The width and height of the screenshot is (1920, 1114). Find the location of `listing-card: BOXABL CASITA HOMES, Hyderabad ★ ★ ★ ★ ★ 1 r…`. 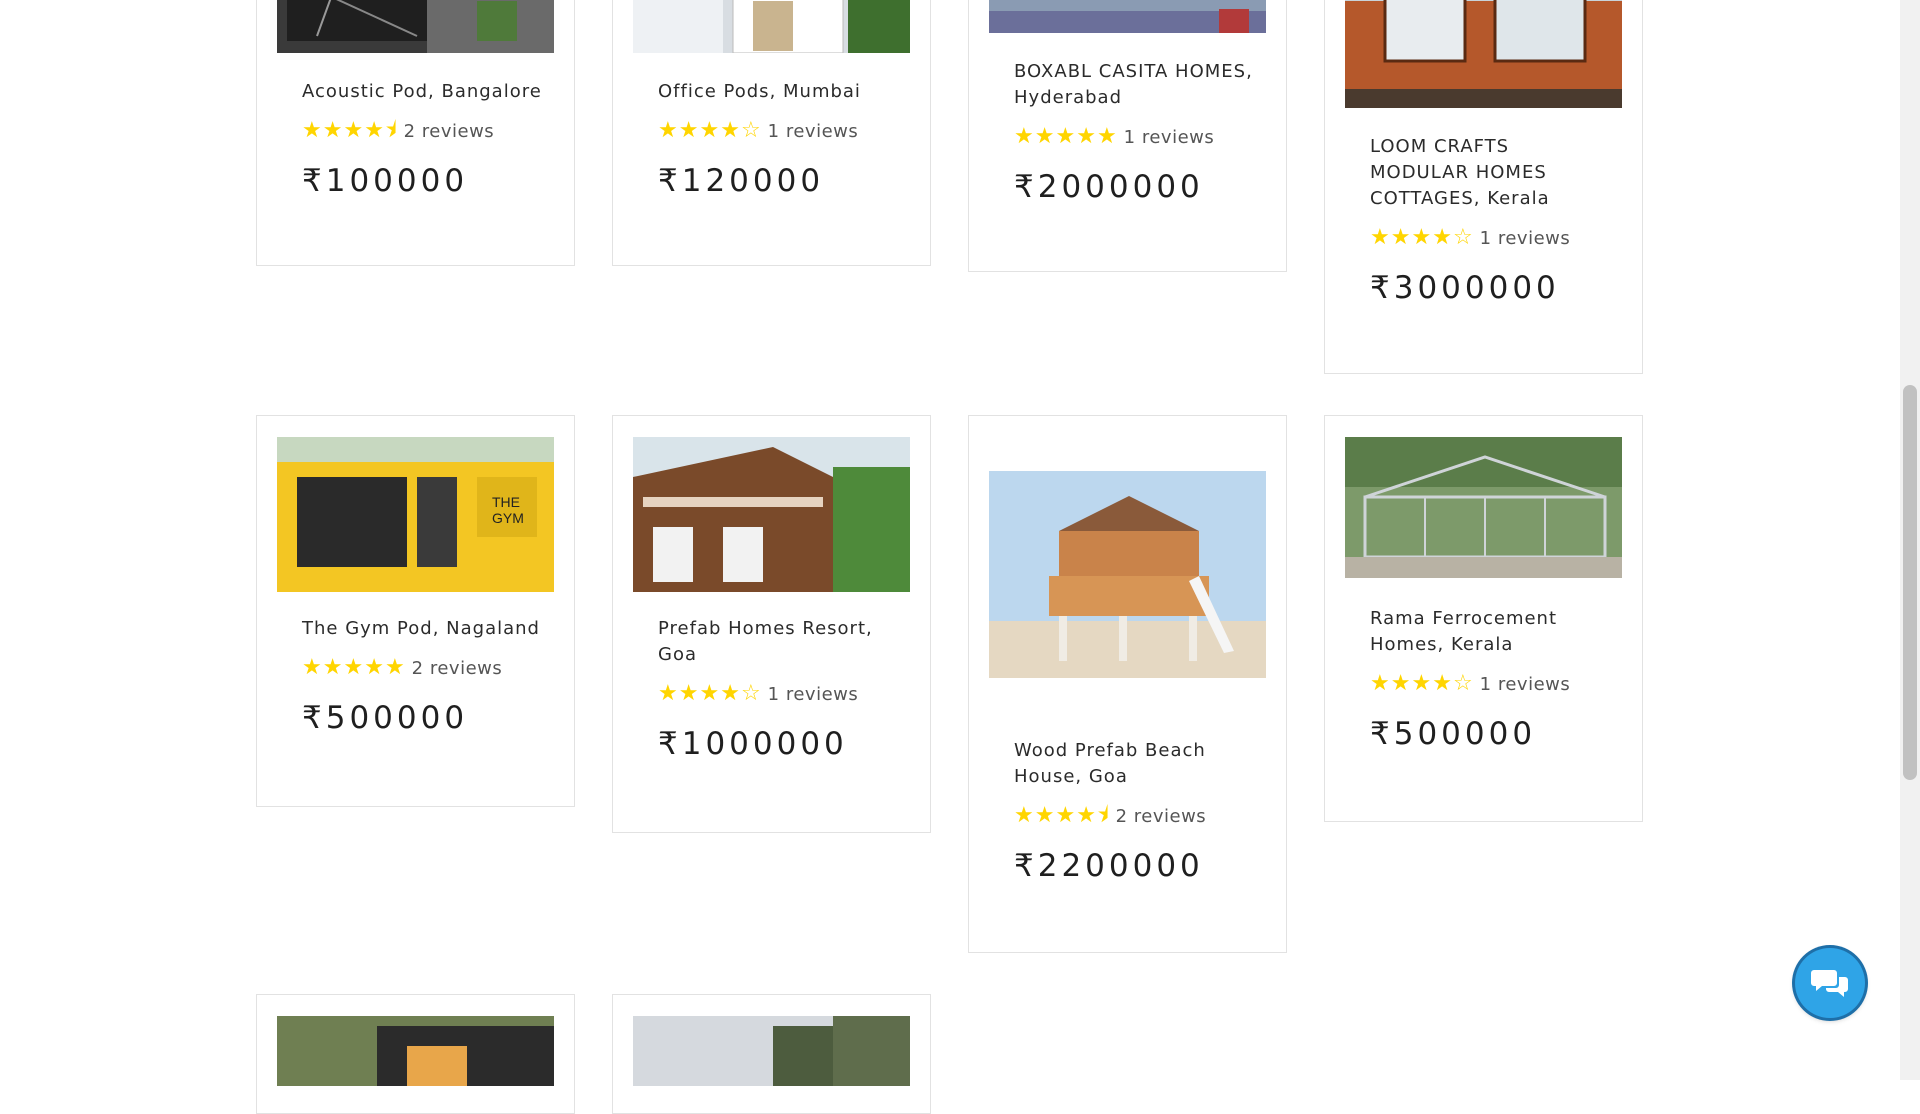

listing-card: BOXABL CASITA HOMES, Hyderabad ★ ★ ★ ★ ★ 1 r… is located at coordinates (1127, 136).